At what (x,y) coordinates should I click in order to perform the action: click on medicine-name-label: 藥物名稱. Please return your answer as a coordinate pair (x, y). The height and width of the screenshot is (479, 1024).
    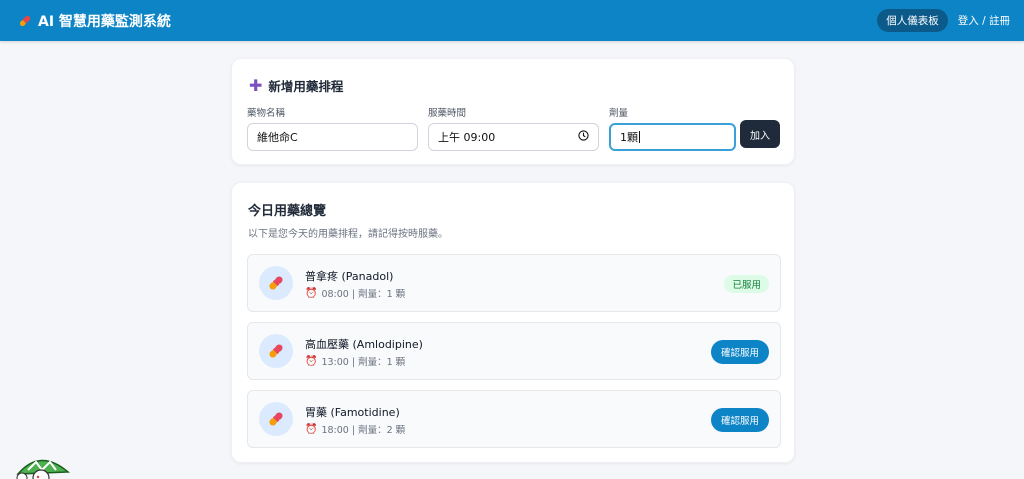
    Looking at the image, I should click on (266, 113).